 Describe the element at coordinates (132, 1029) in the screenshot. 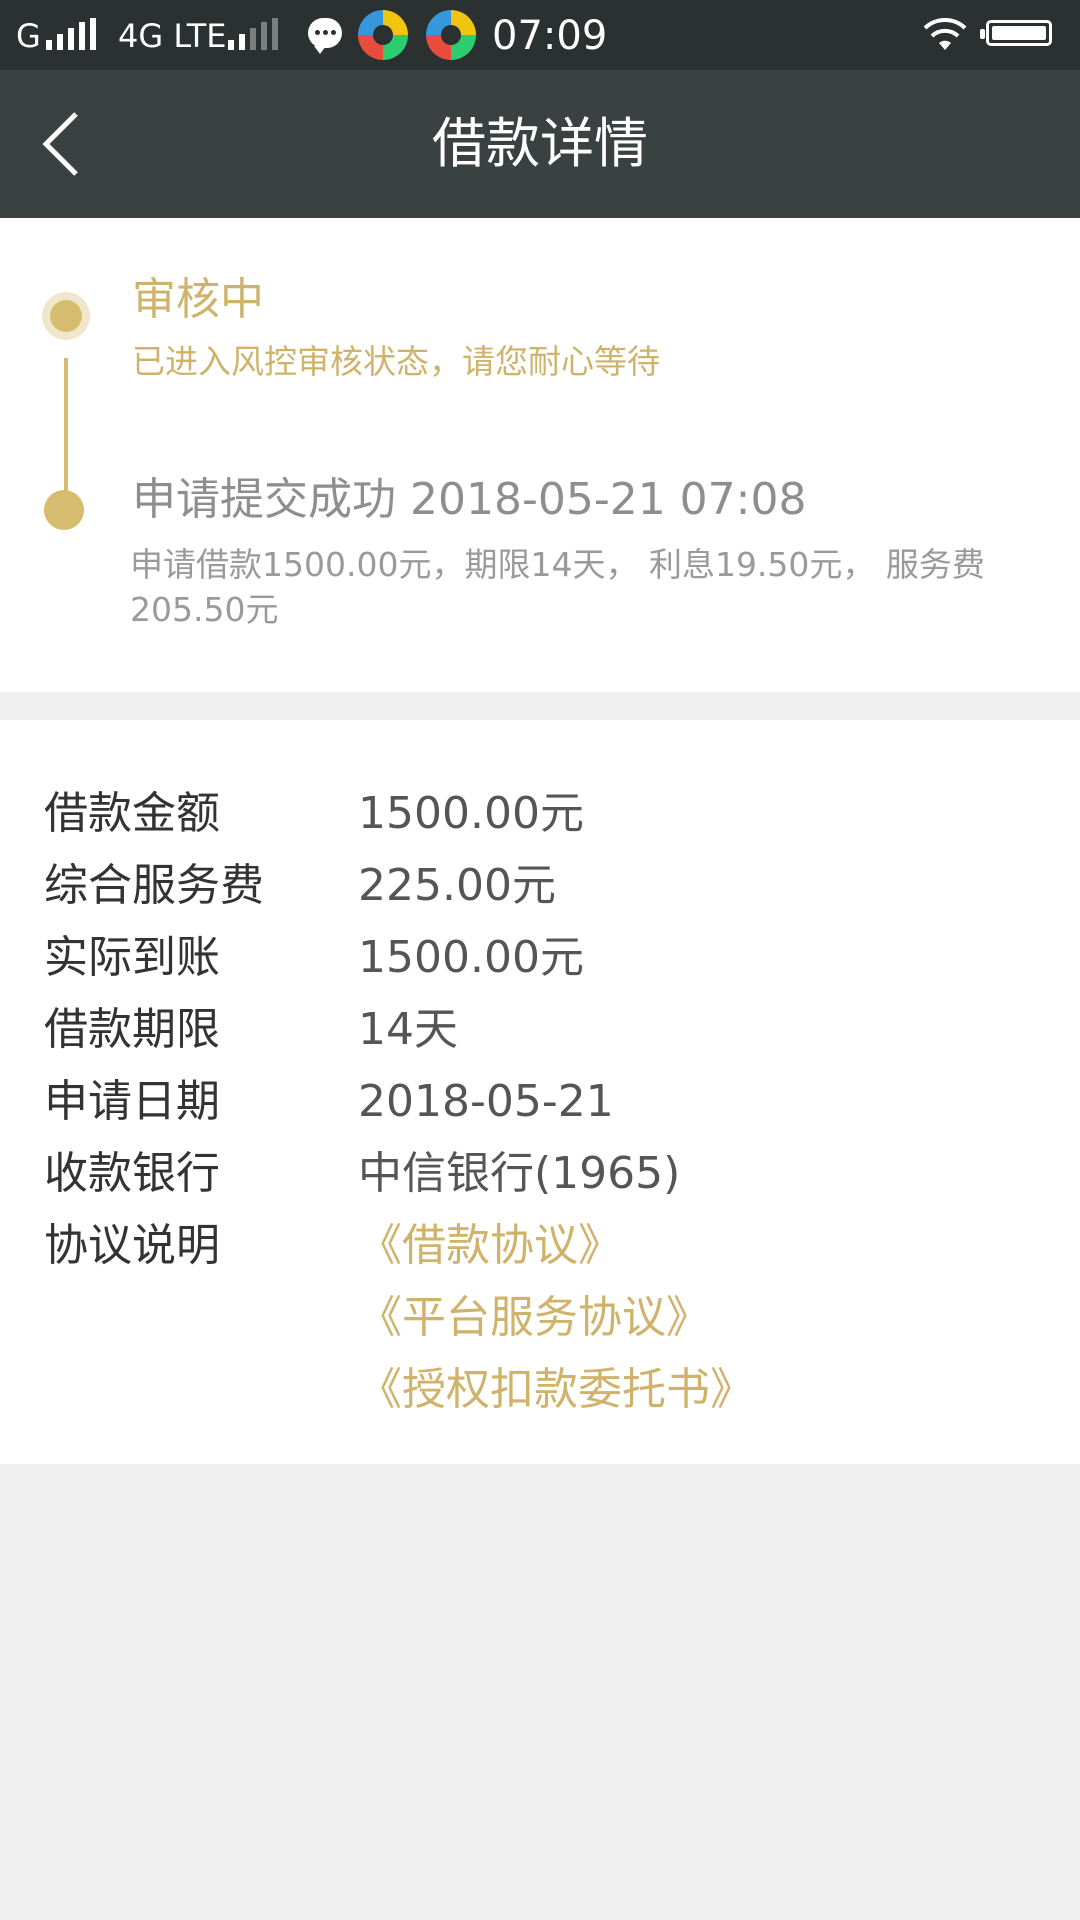

I see `detail-label-term: 借款期限` at that location.